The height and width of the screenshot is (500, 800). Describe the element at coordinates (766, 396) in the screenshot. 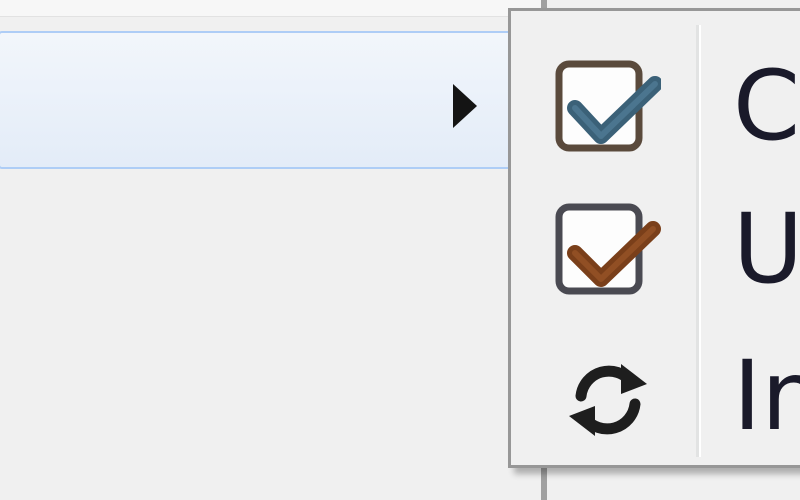

I see `submenu-item-label: In` at that location.